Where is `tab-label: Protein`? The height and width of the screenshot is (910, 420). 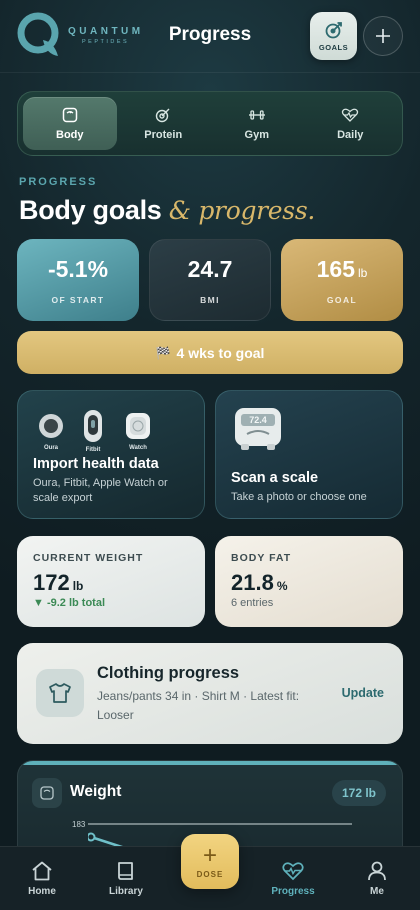 tab-label: Protein is located at coordinates (163, 134).